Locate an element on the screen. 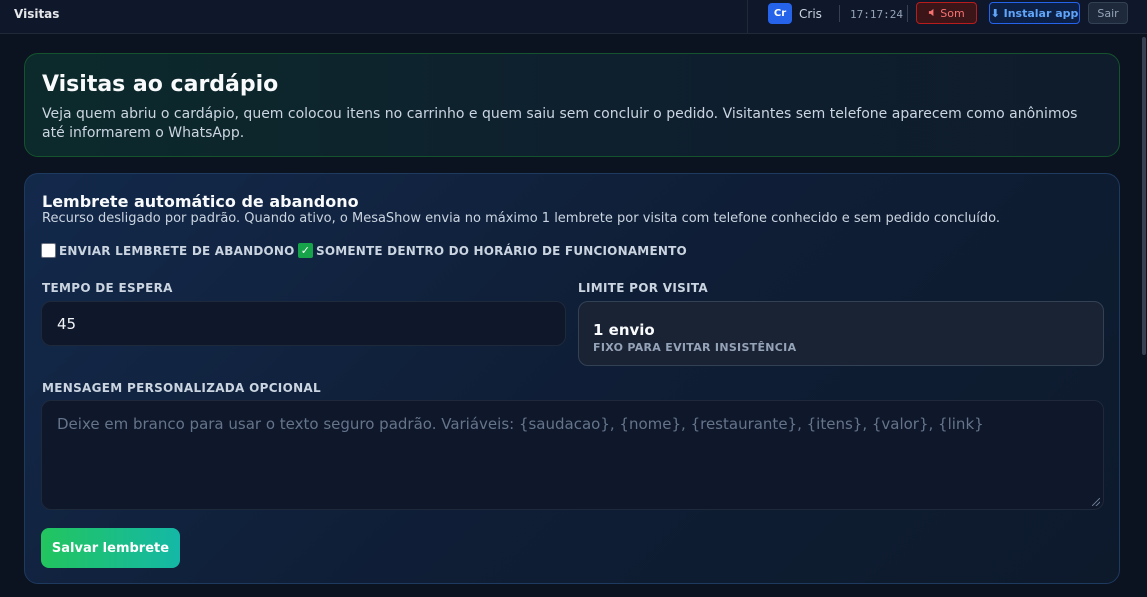 The width and height of the screenshot is (1147, 597). enable-reminder-label: ENVIAR LEMBRETE DE ABANDONO is located at coordinates (177, 250).